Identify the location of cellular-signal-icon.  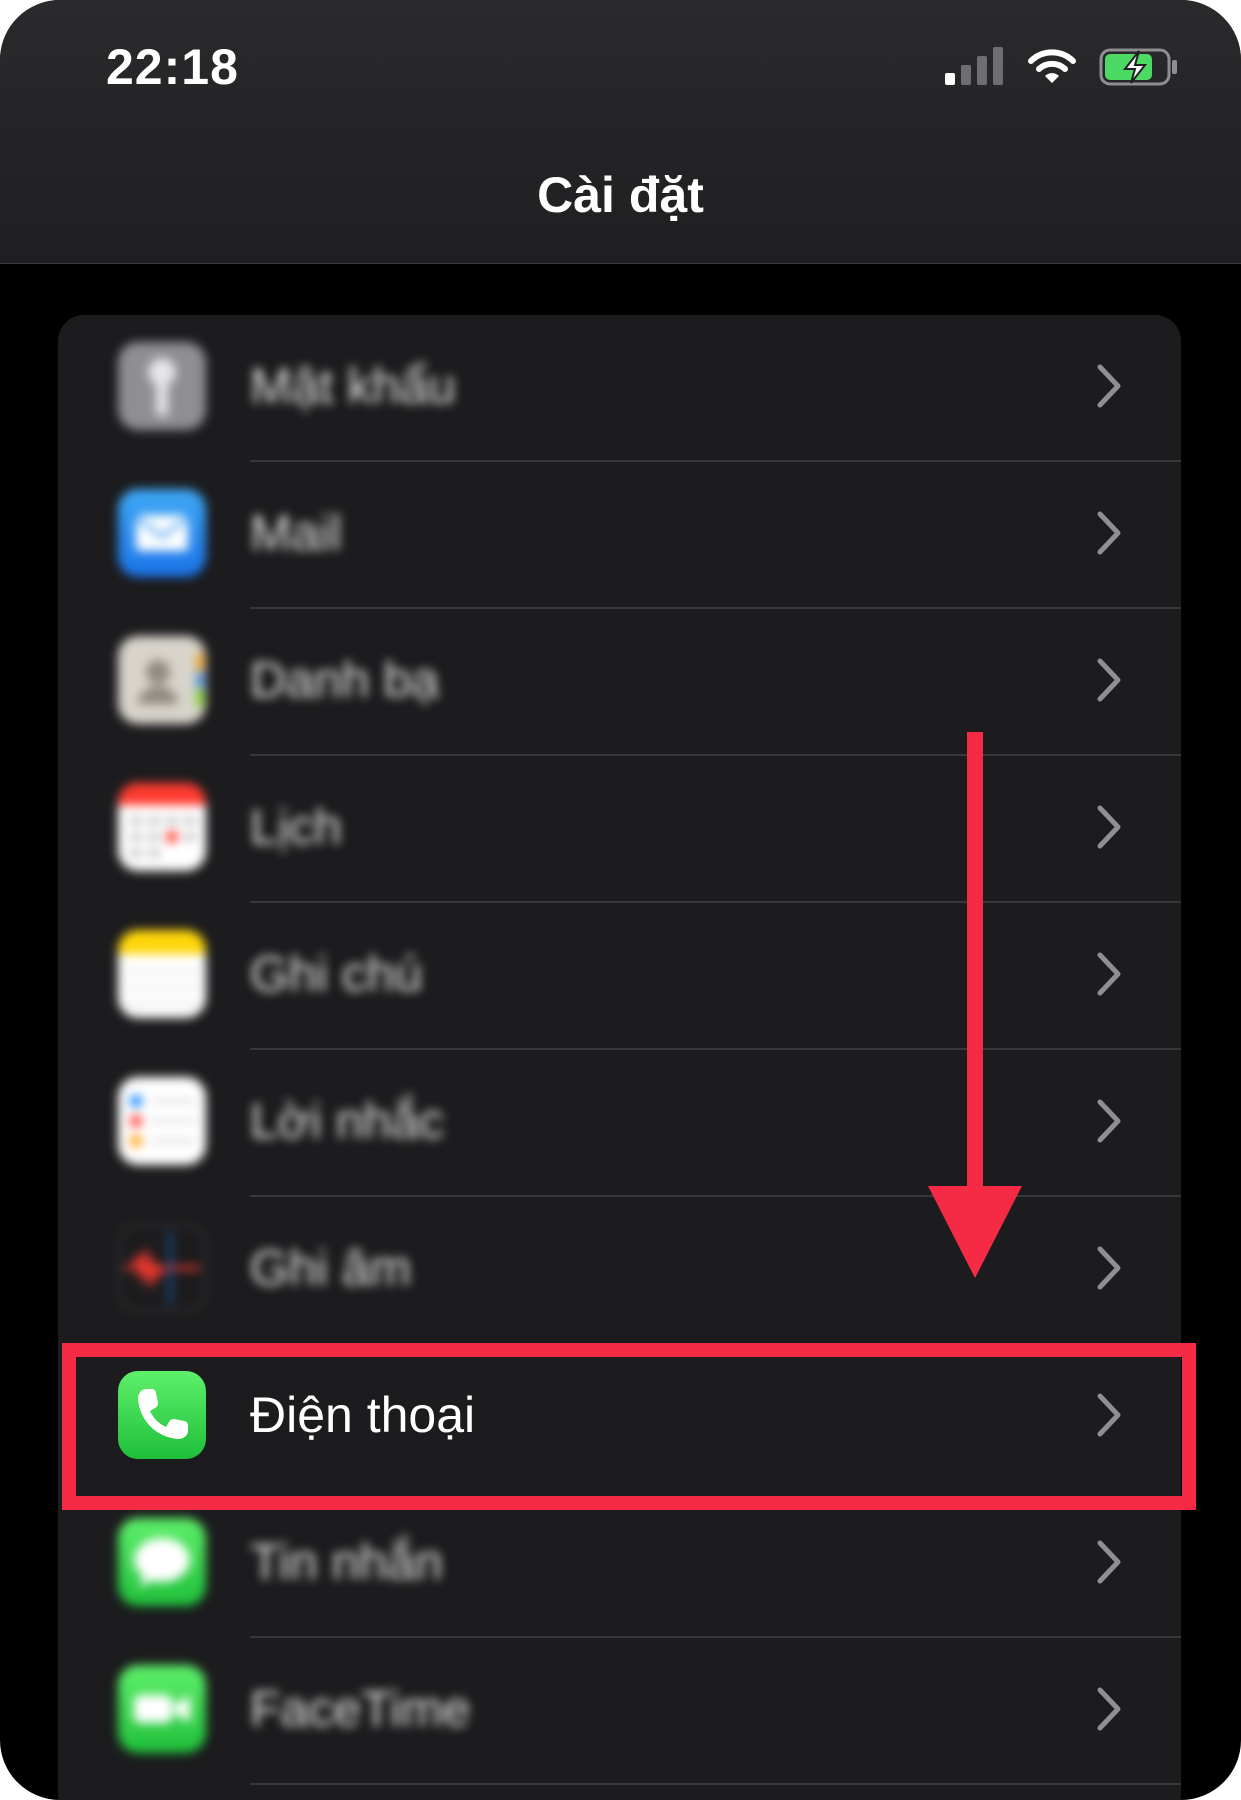
(974, 66).